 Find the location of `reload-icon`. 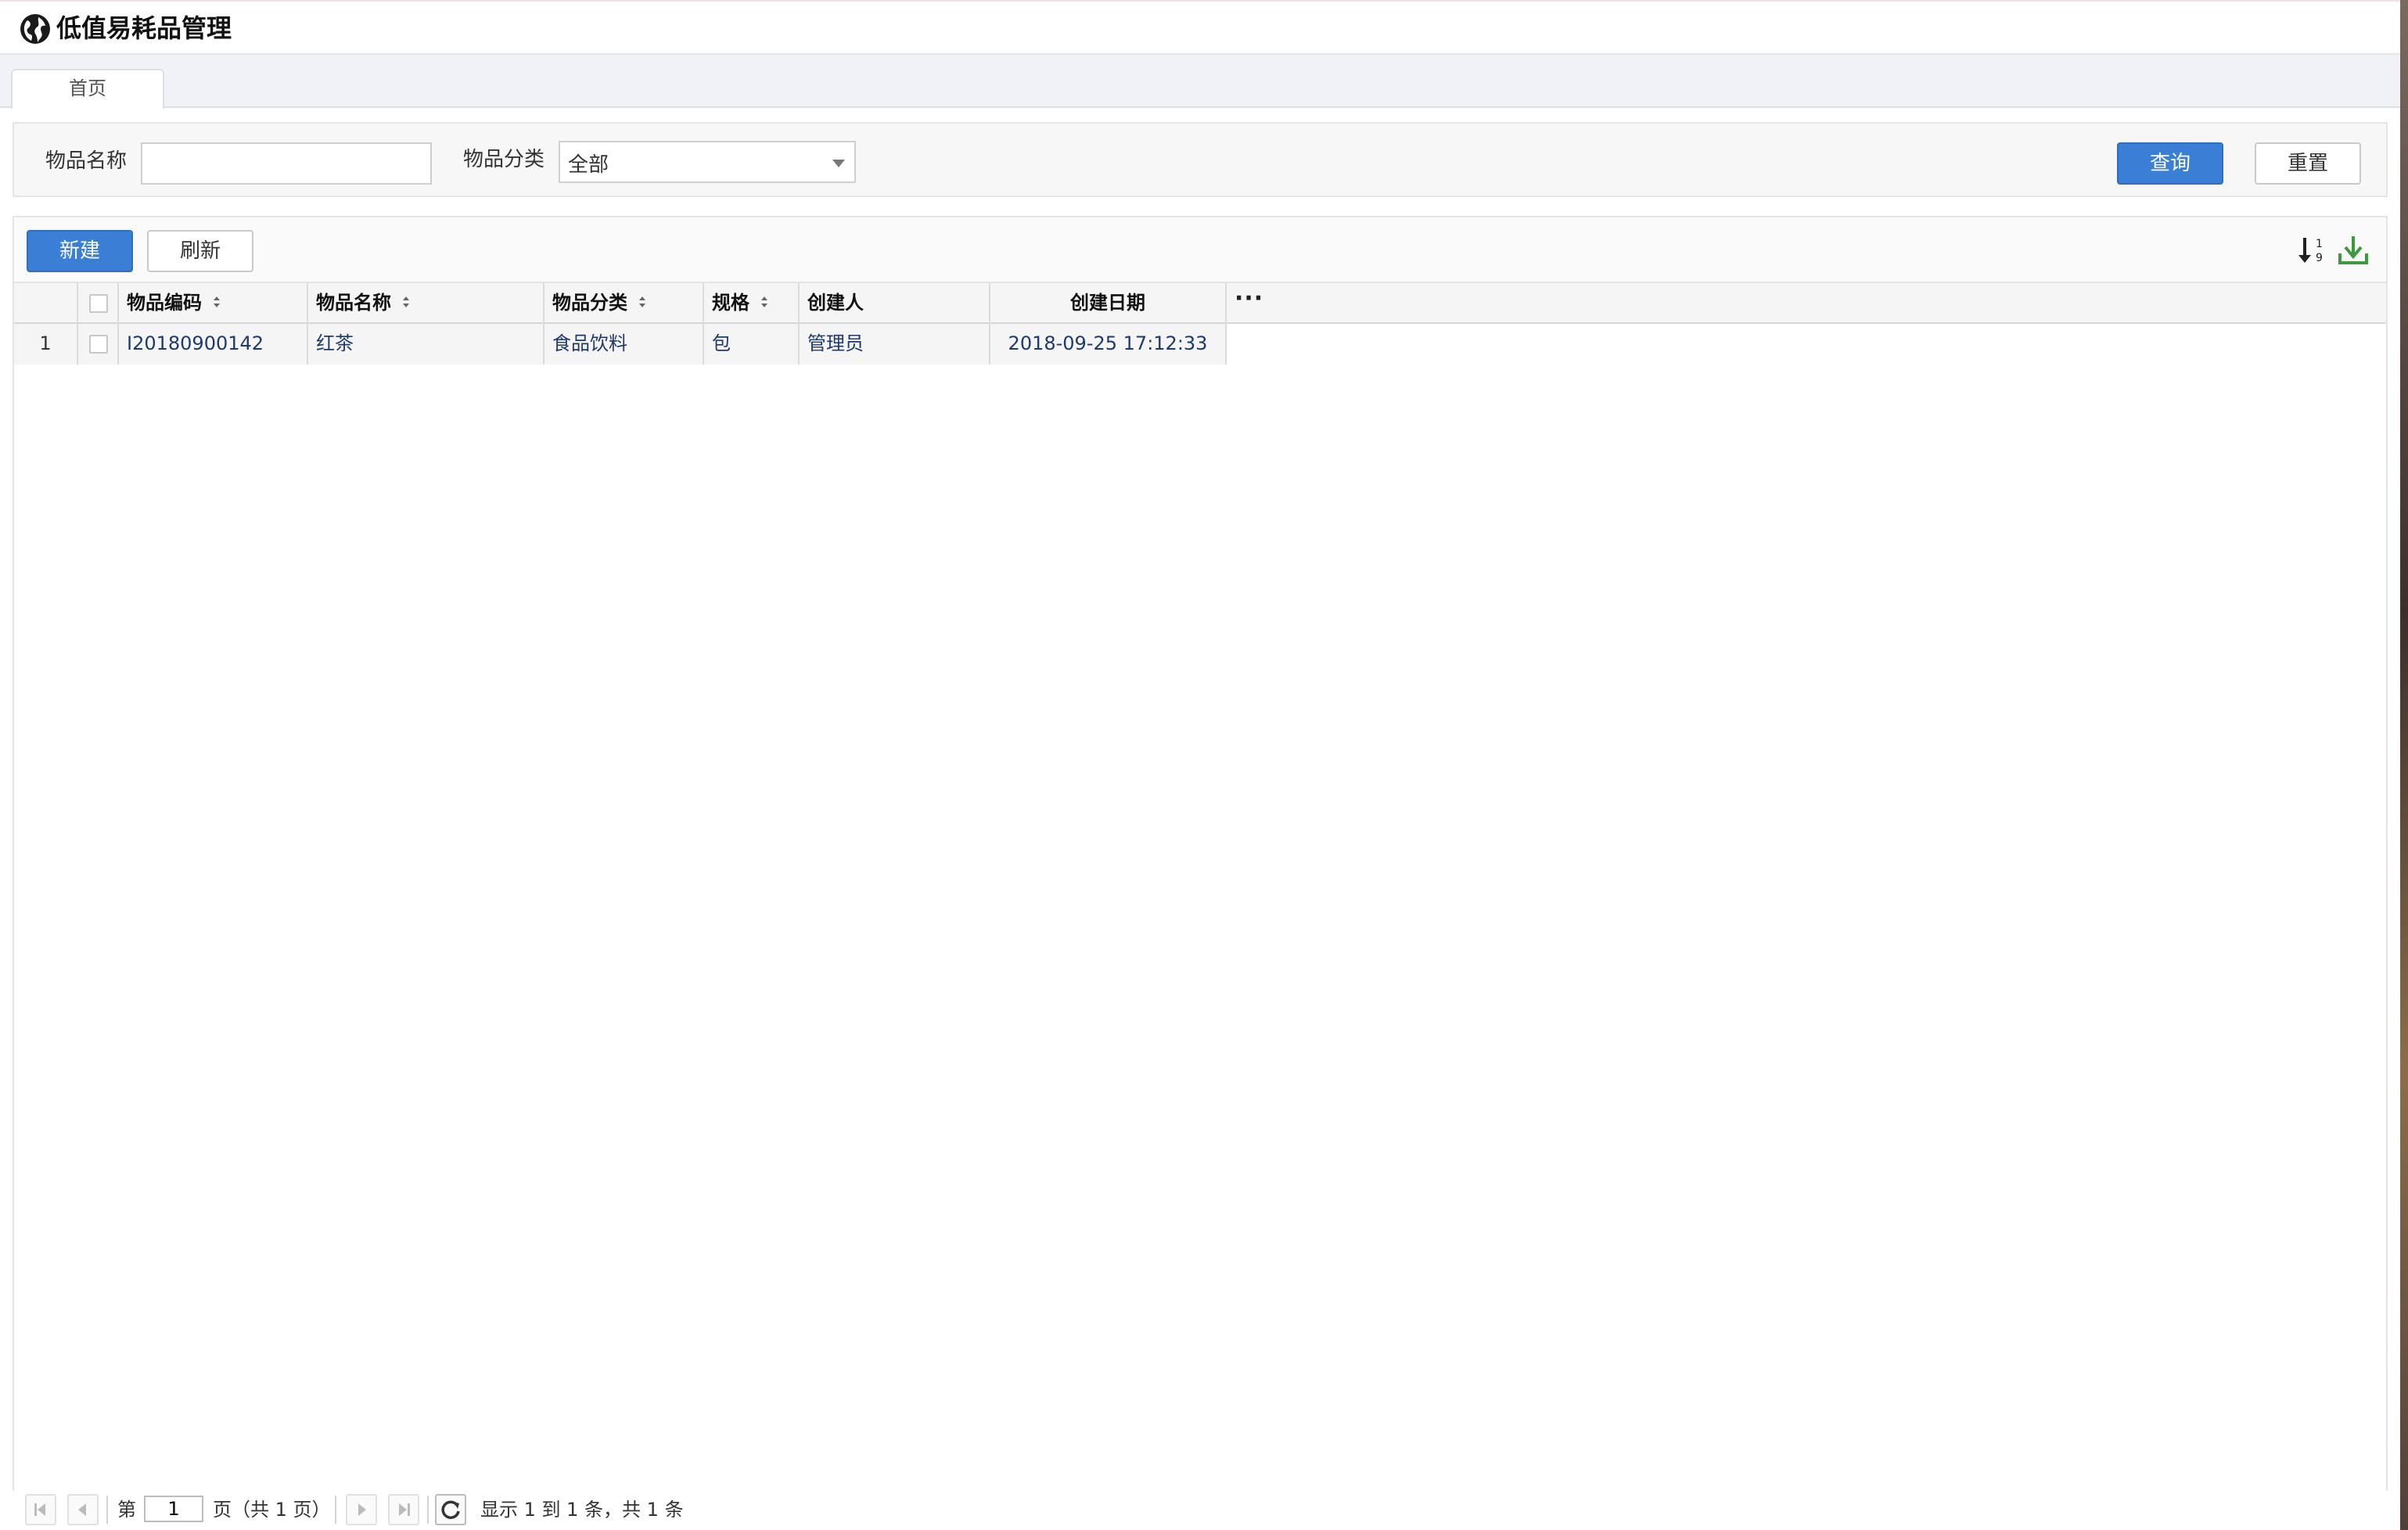

reload-icon is located at coordinates (450, 1509).